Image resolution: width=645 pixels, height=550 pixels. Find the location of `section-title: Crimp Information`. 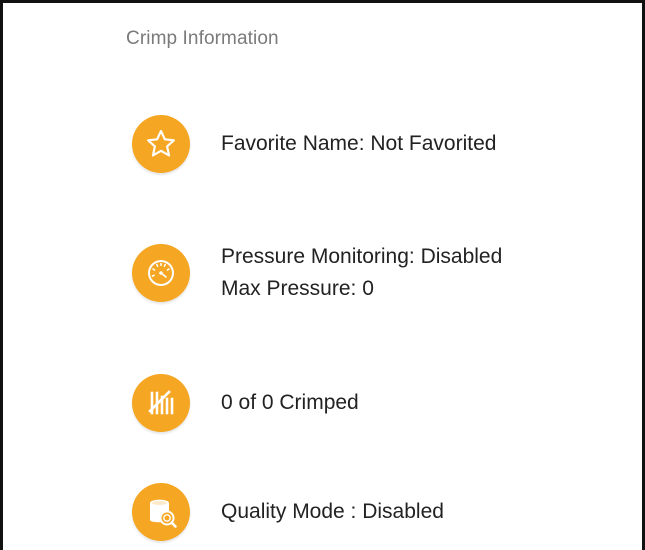

section-title: Crimp Information is located at coordinates (202, 38).